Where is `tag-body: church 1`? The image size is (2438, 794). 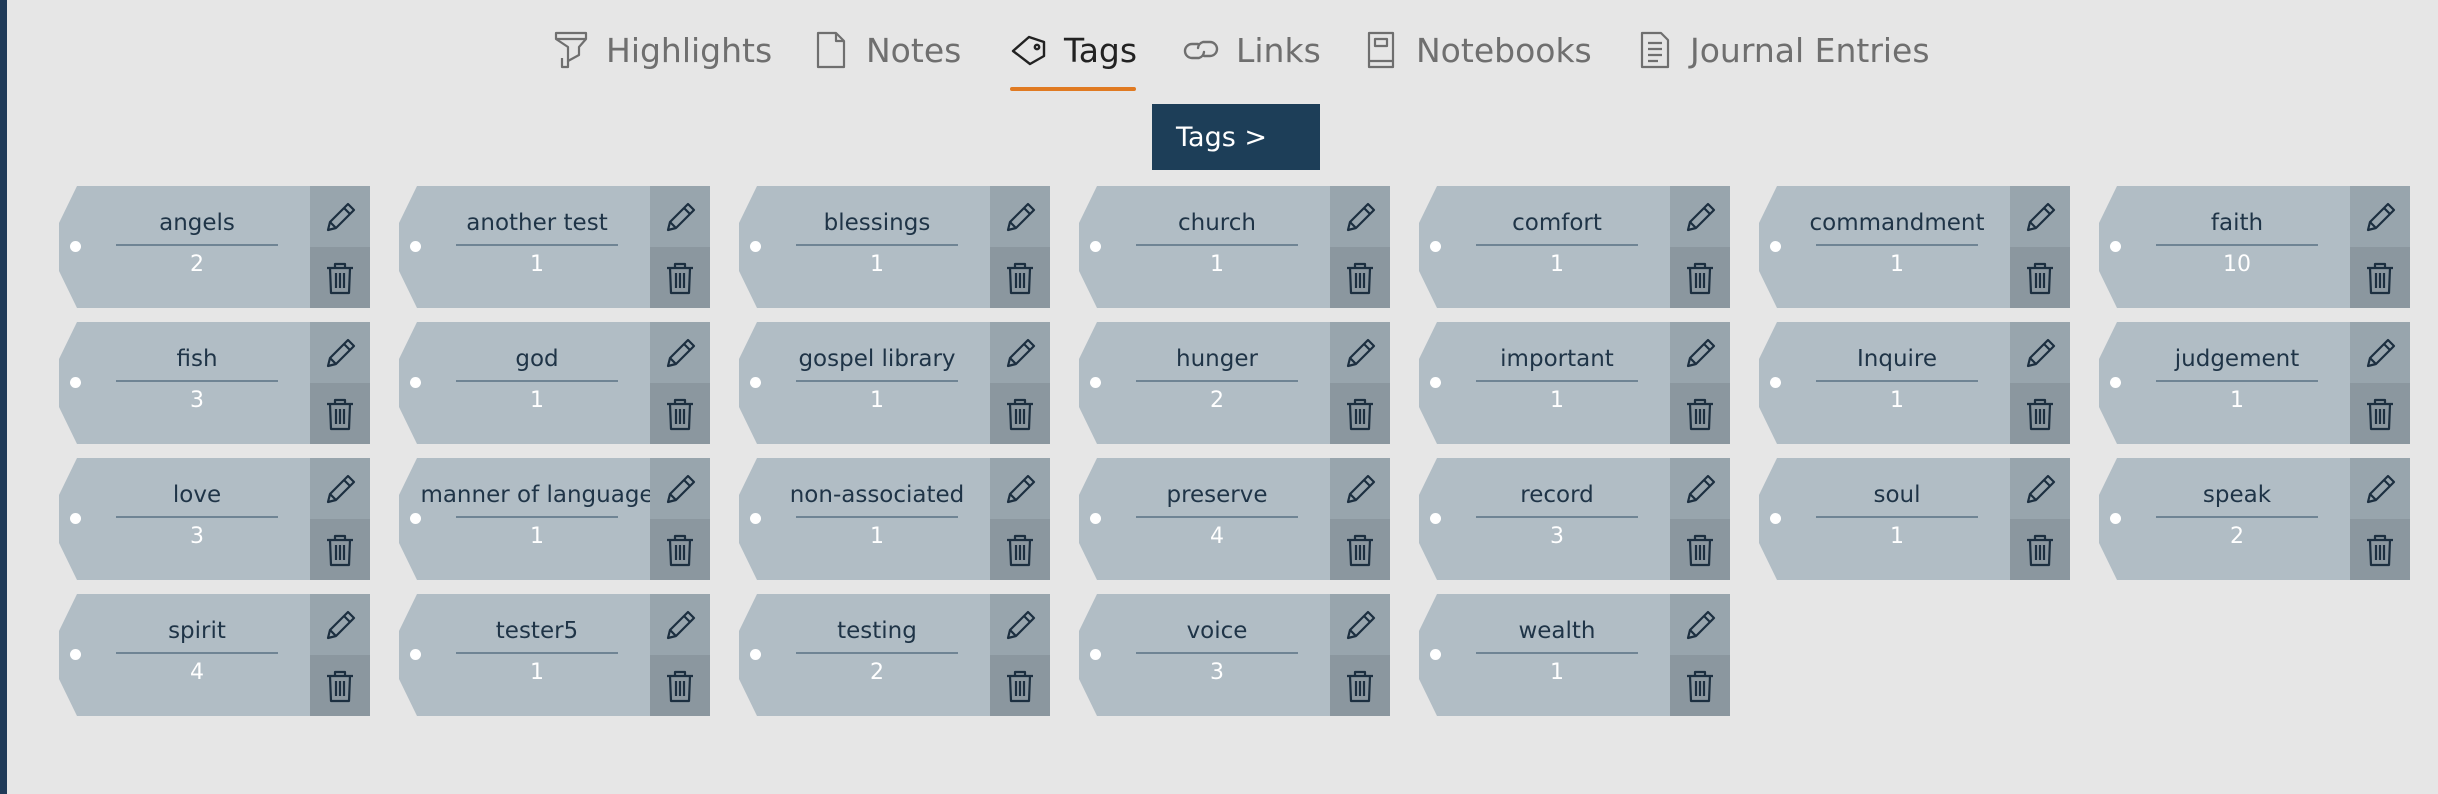
tag-body: church 1 is located at coordinates (1204, 247).